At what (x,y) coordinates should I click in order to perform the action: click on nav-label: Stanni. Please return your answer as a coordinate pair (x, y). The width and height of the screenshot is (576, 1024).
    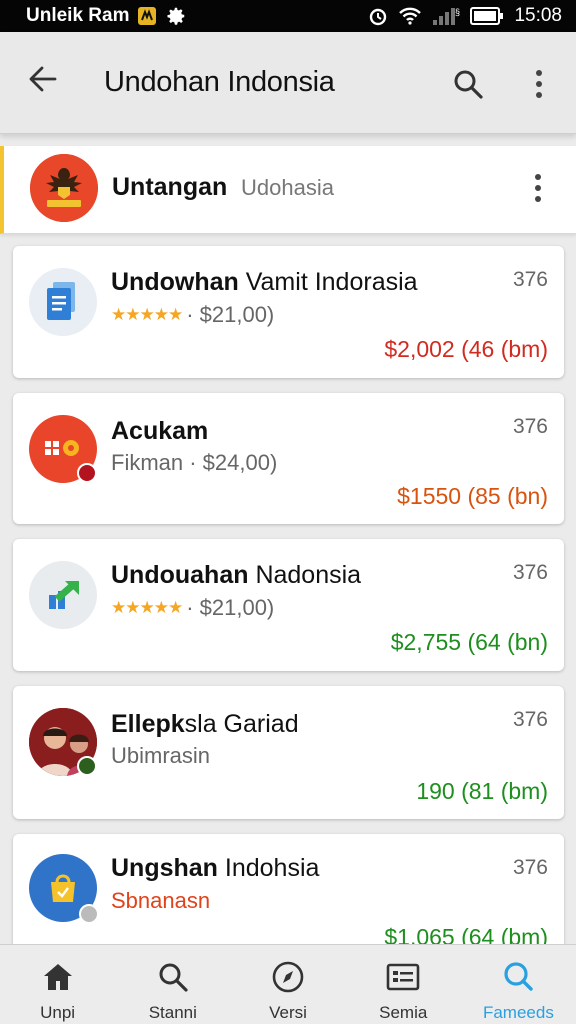
    Looking at the image, I should click on (172, 1012).